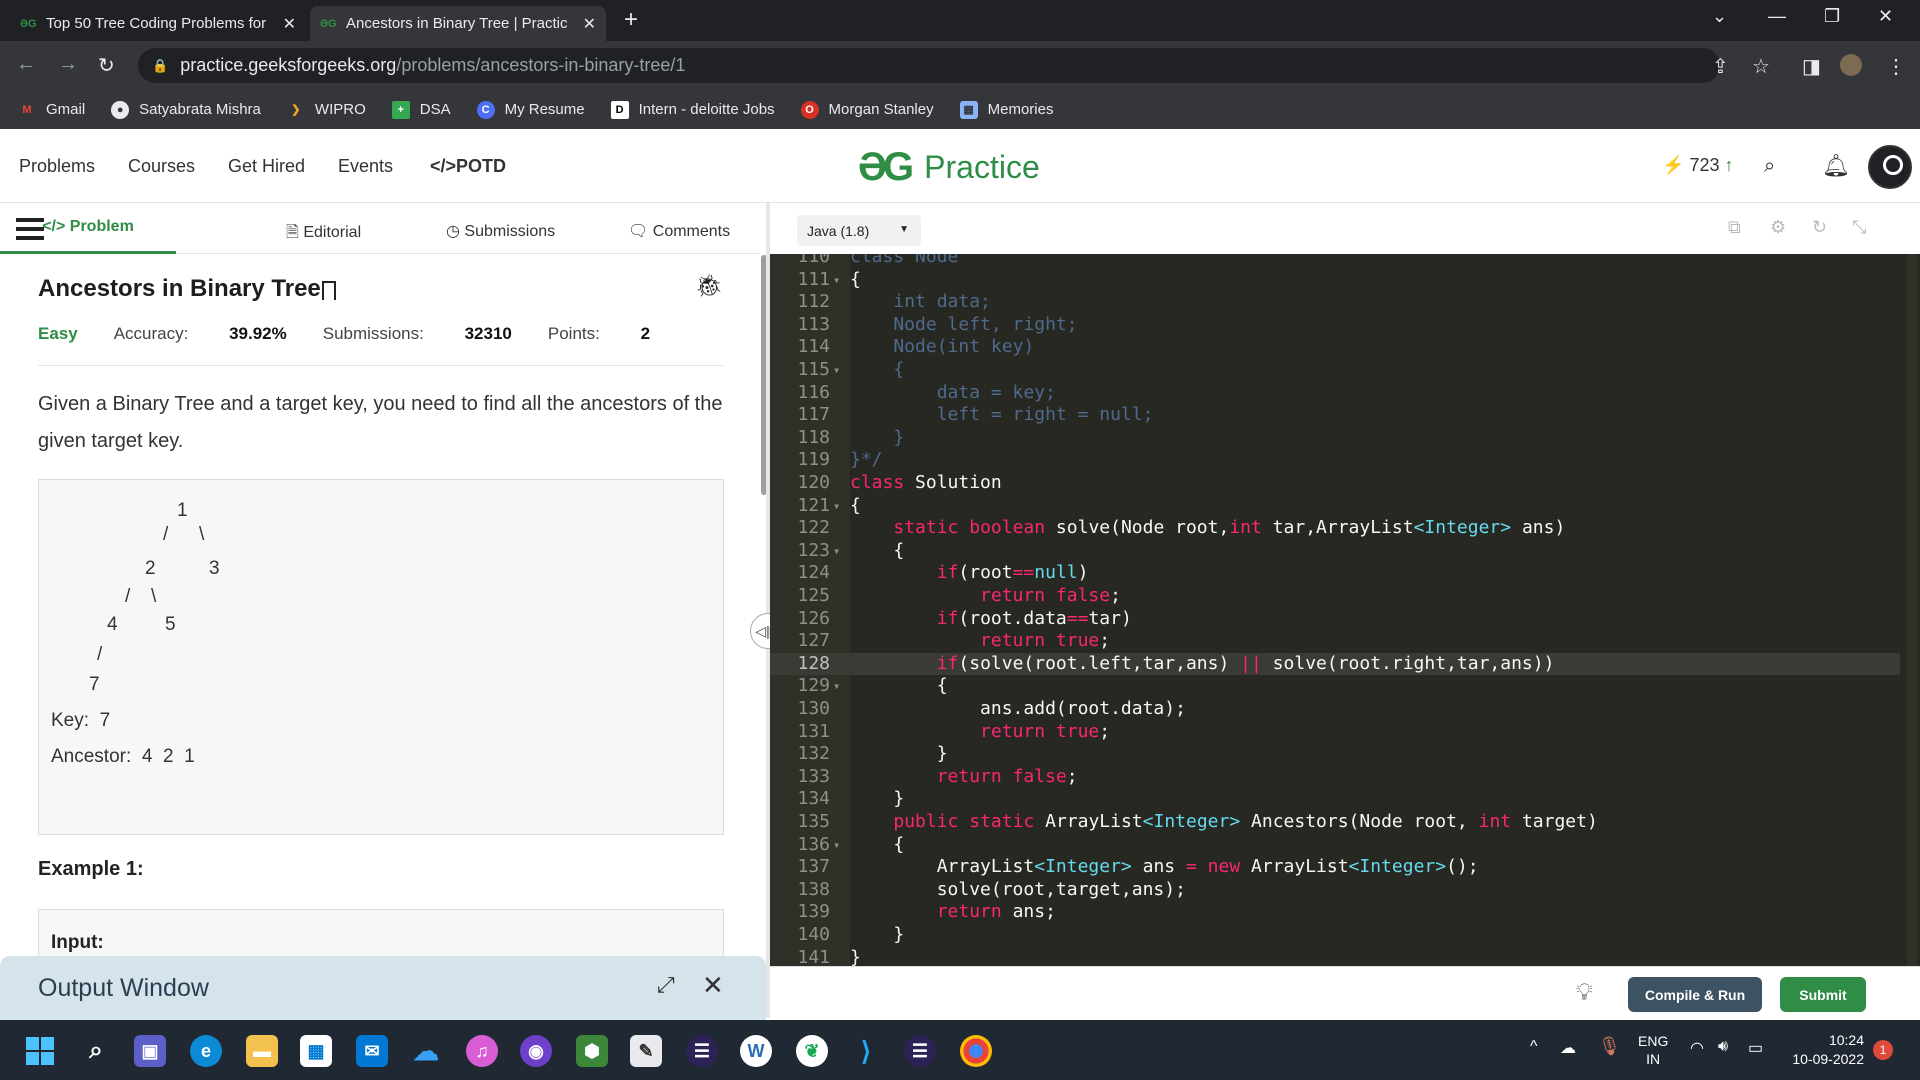 The width and height of the screenshot is (1920, 1080). Describe the element at coordinates (1335, 483) in the screenshot. I see `code-line: 120 class Solution` at that location.